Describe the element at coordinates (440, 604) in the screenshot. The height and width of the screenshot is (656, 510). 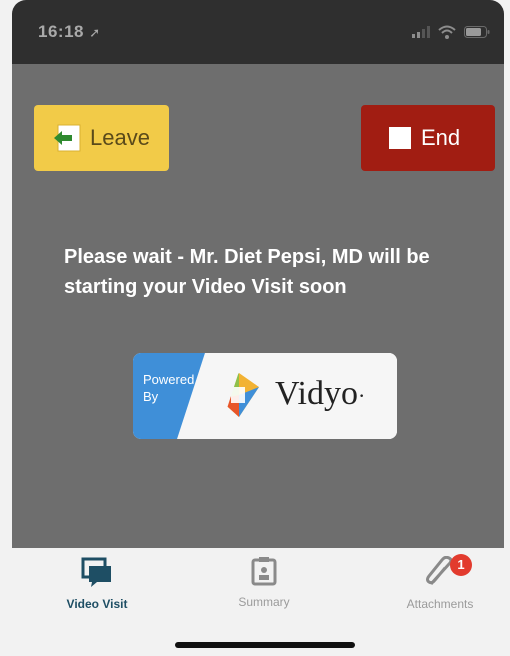
I see `tab-label: Attachments` at that location.